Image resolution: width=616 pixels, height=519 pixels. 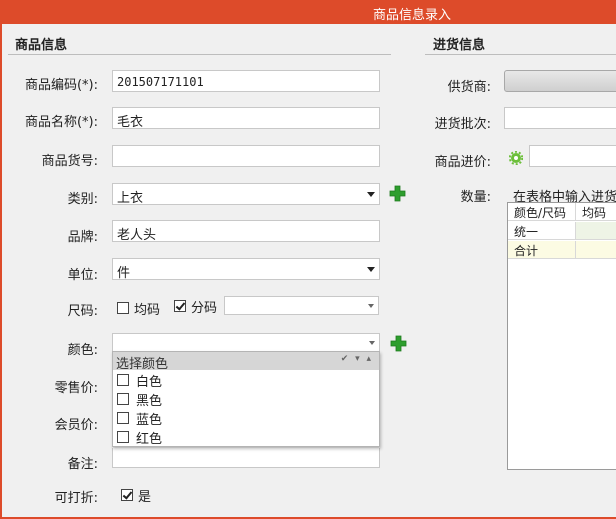 What do you see at coordinates (246, 156) in the screenshot?
I see `item-number-input` at bounding box center [246, 156].